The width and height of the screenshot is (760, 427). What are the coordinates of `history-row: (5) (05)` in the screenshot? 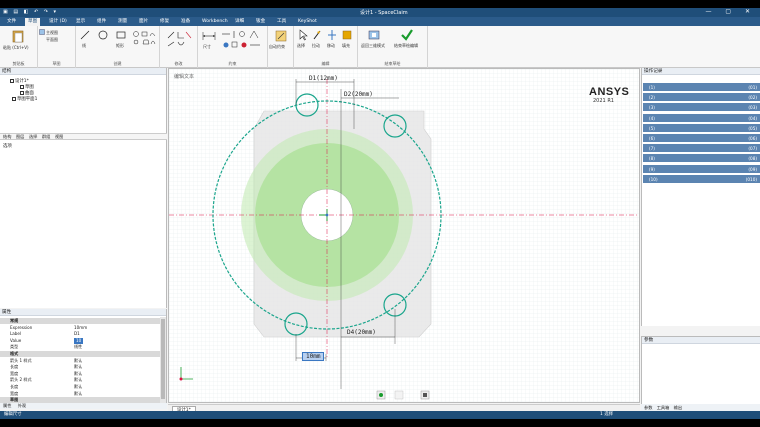 It's located at (701, 128).